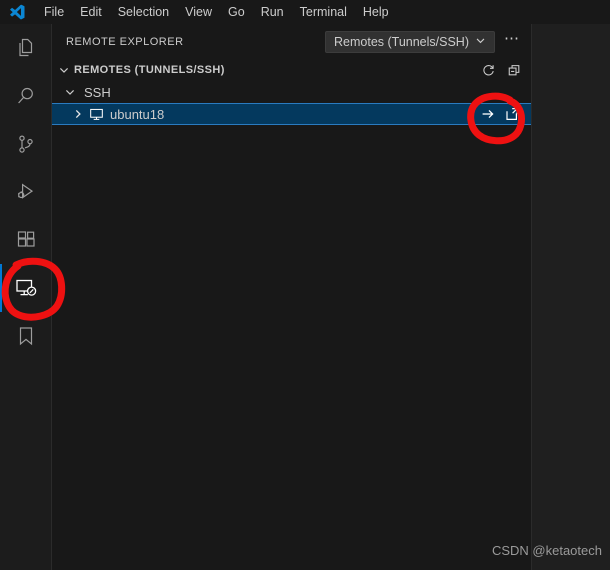  I want to click on menu-item-go: Go, so click(236, 12).